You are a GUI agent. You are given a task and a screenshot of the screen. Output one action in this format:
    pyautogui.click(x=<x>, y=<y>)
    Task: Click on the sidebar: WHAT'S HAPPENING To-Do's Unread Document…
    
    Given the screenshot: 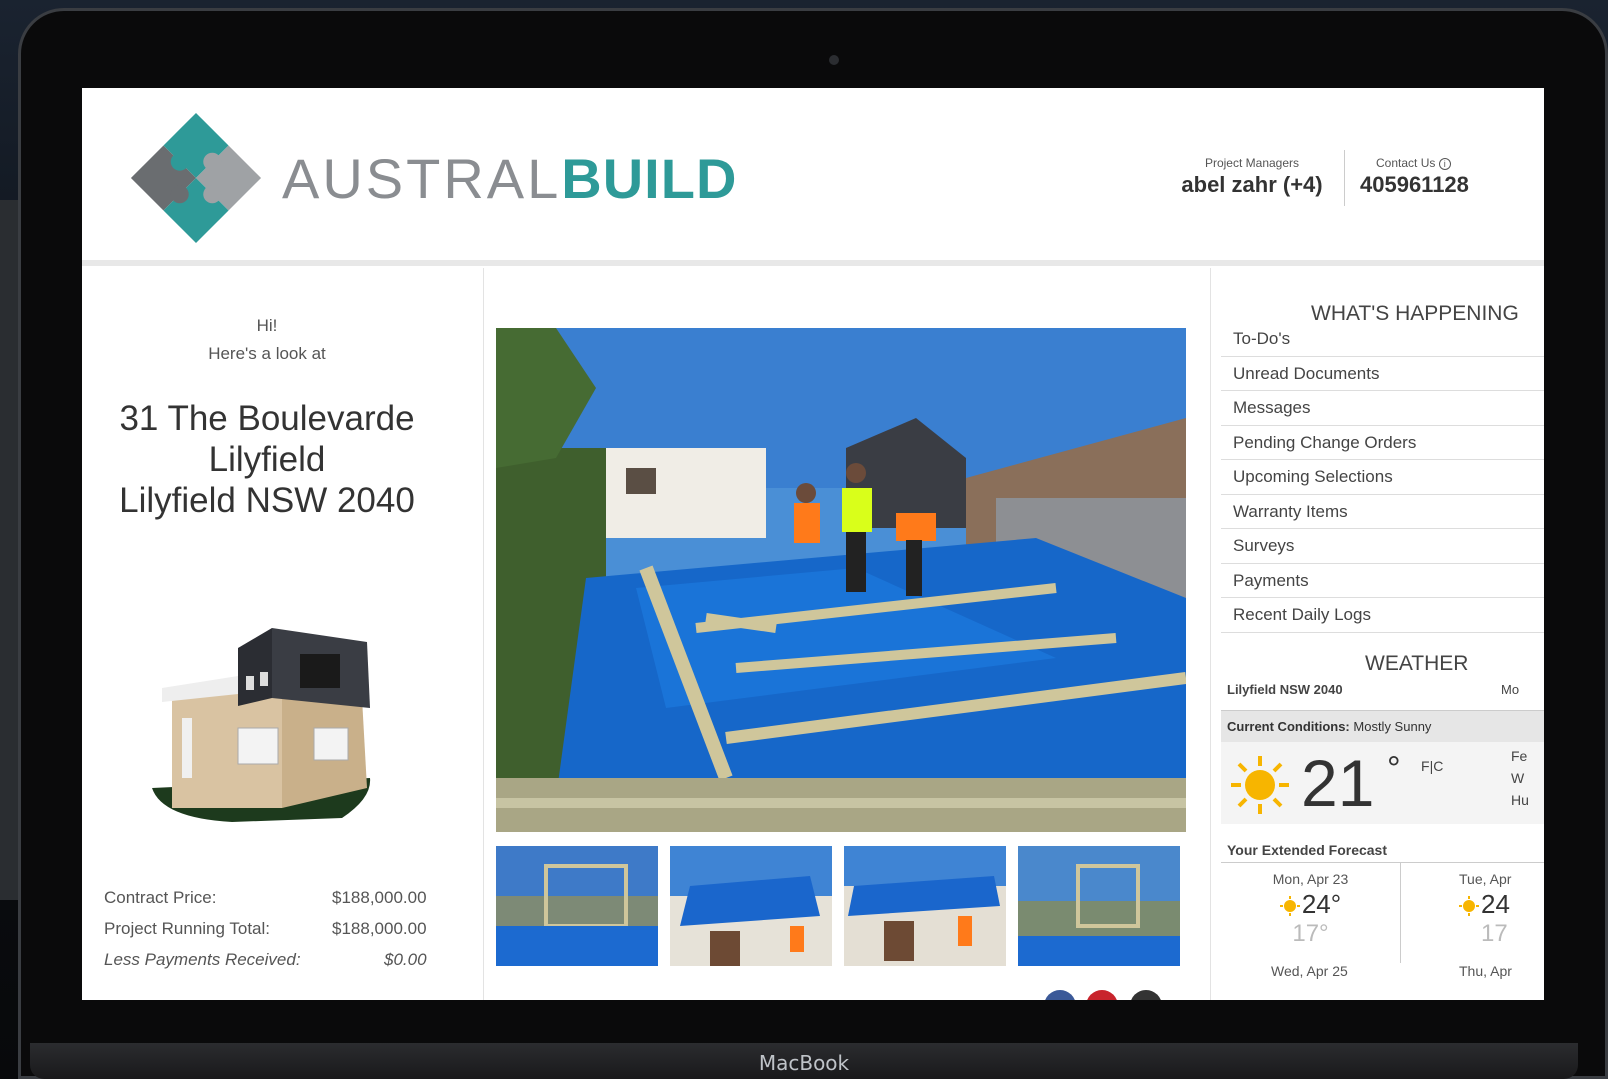 What is the action you would take?
    pyautogui.click(x=1377, y=634)
    